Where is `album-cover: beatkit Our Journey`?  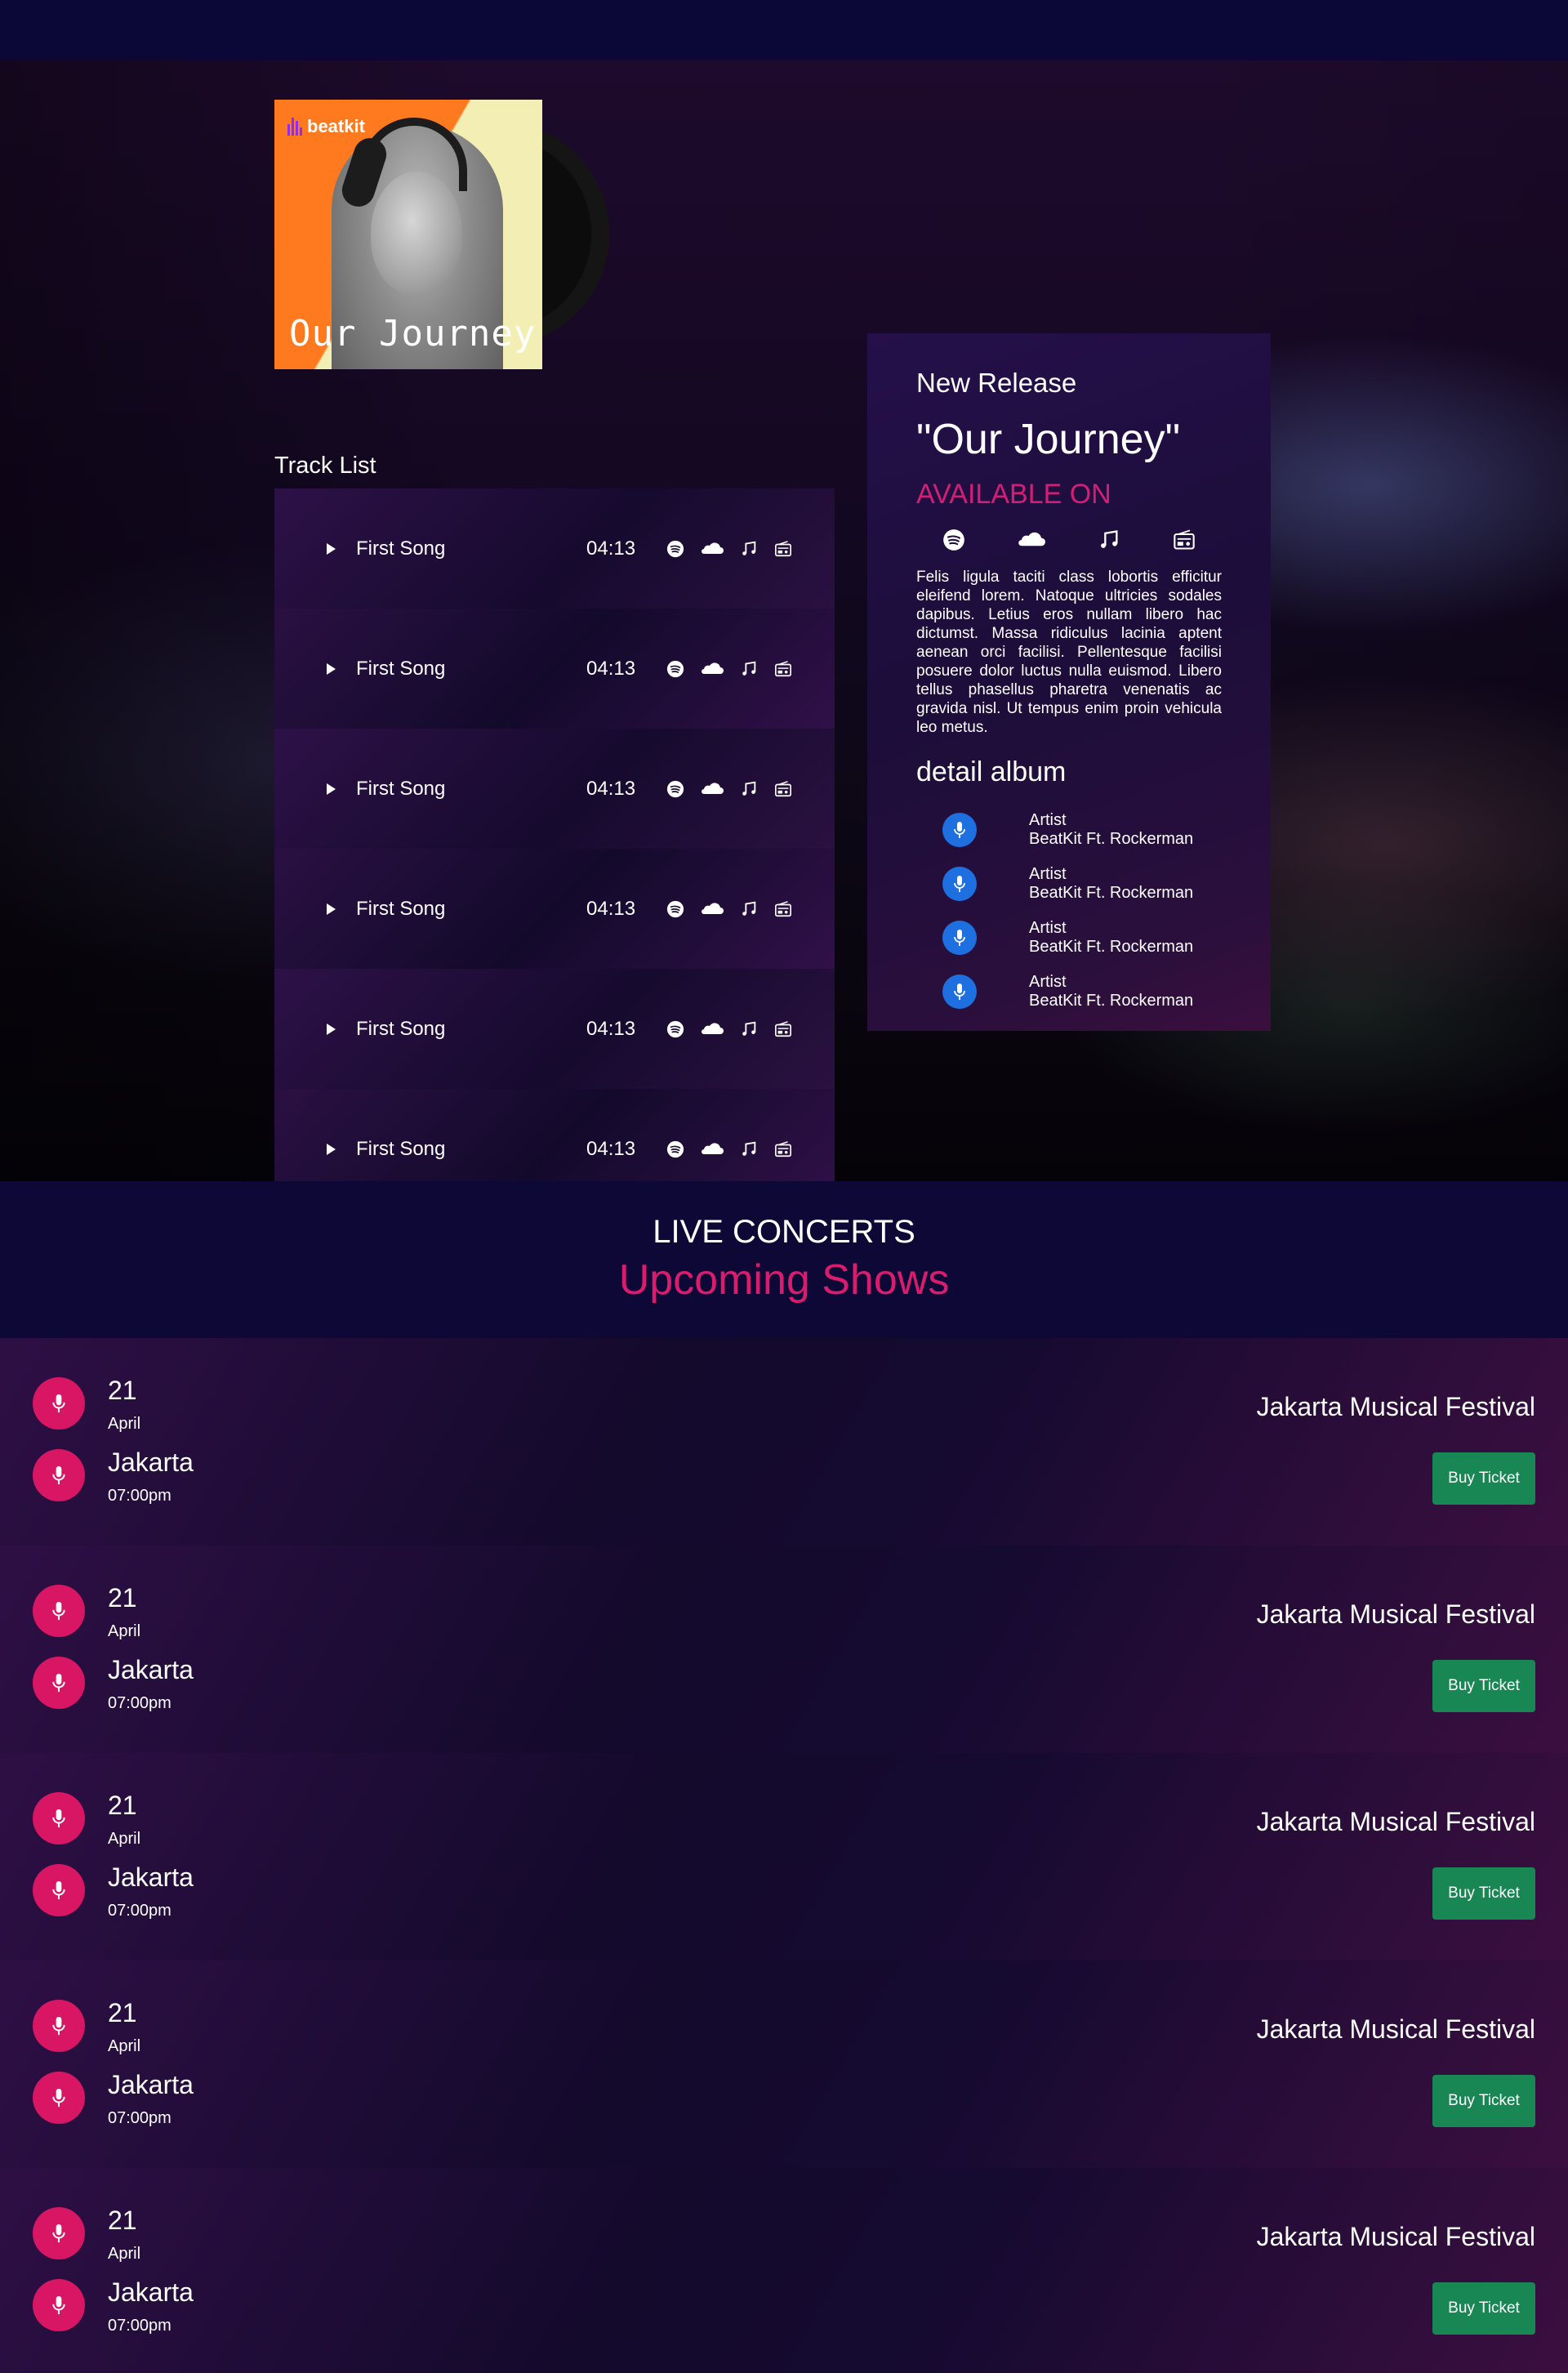
album-cover: beatkit Our Journey is located at coordinates (408, 235).